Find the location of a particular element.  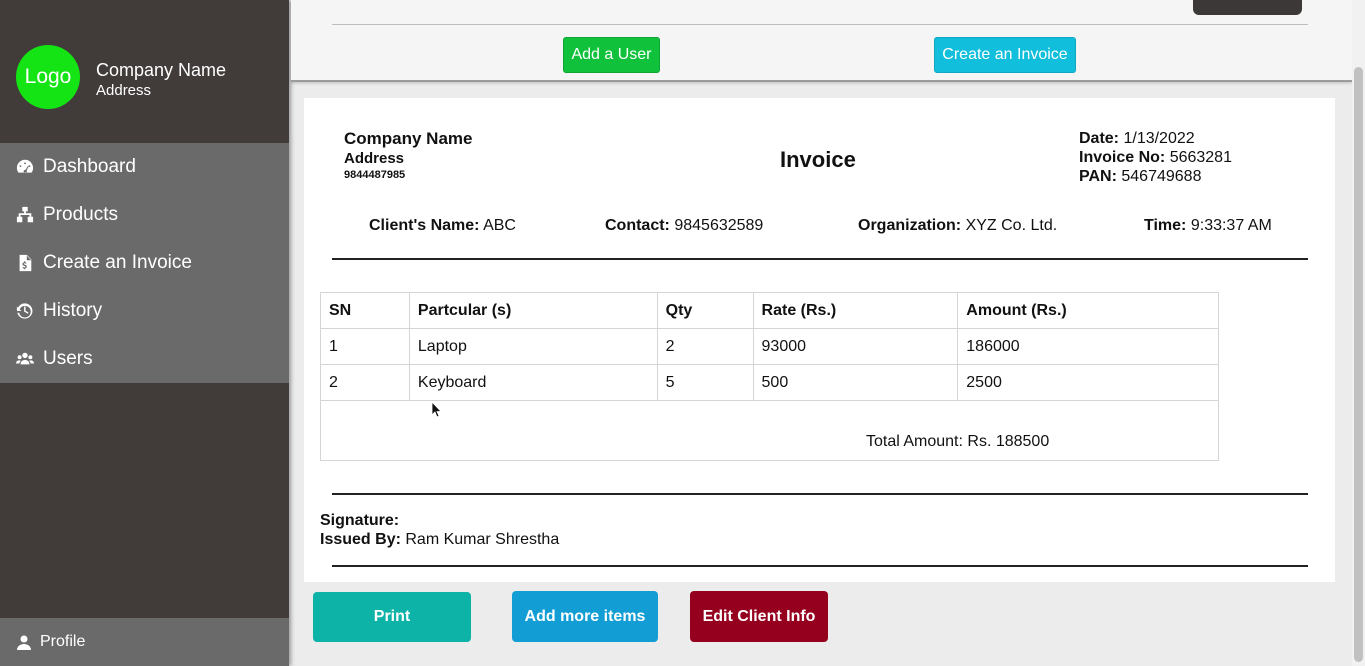

pan-value: 546749688 is located at coordinates (1161, 176).